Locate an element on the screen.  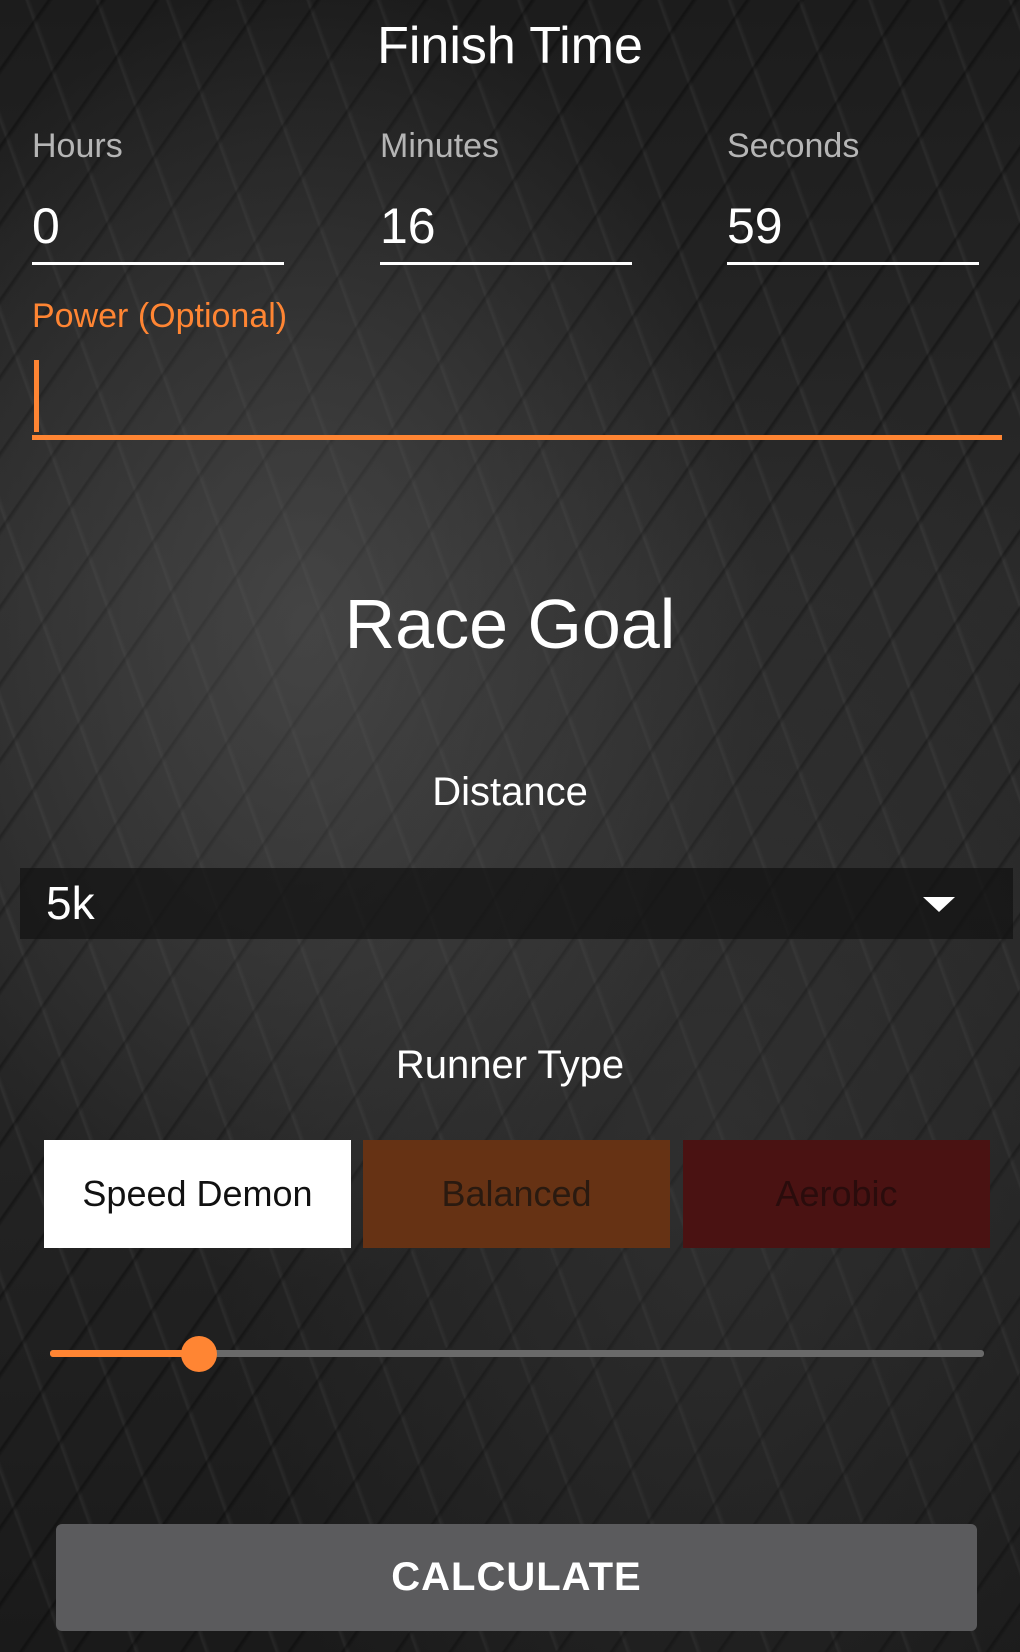
distance-label: Distance is located at coordinates (510, 792).